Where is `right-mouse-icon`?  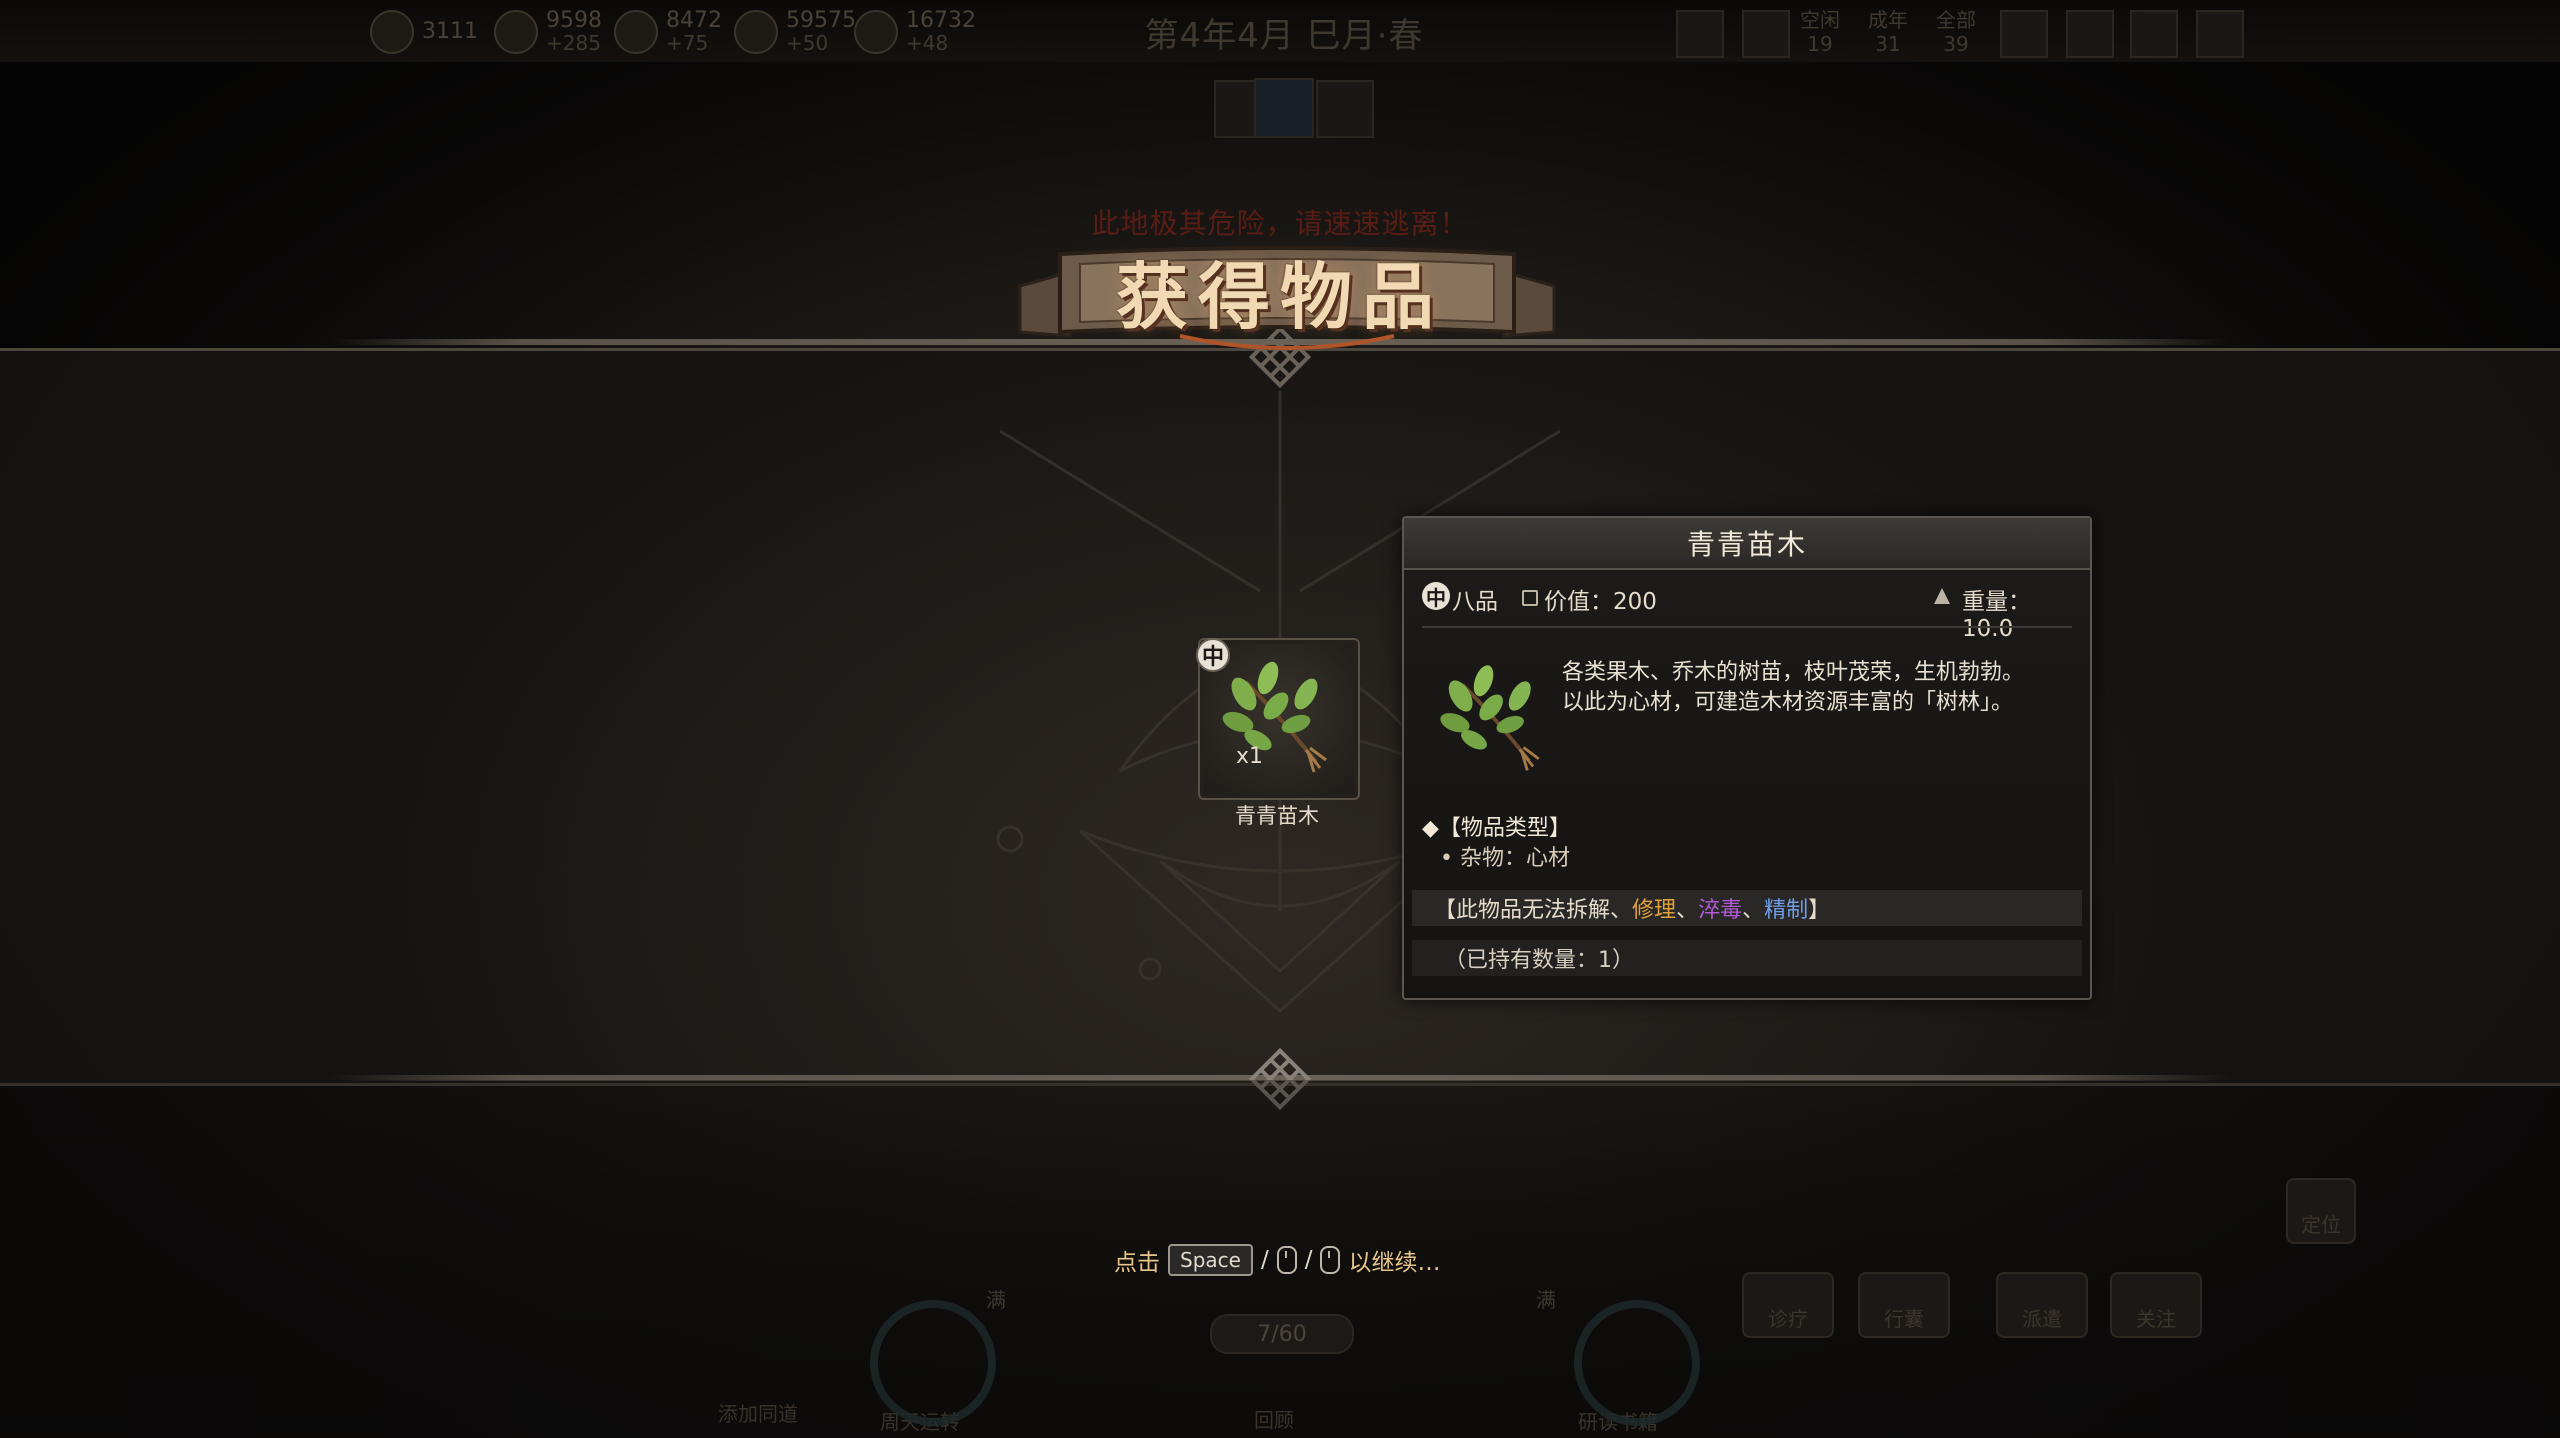 right-mouse-icon is located at coordinates (1330, 1260).